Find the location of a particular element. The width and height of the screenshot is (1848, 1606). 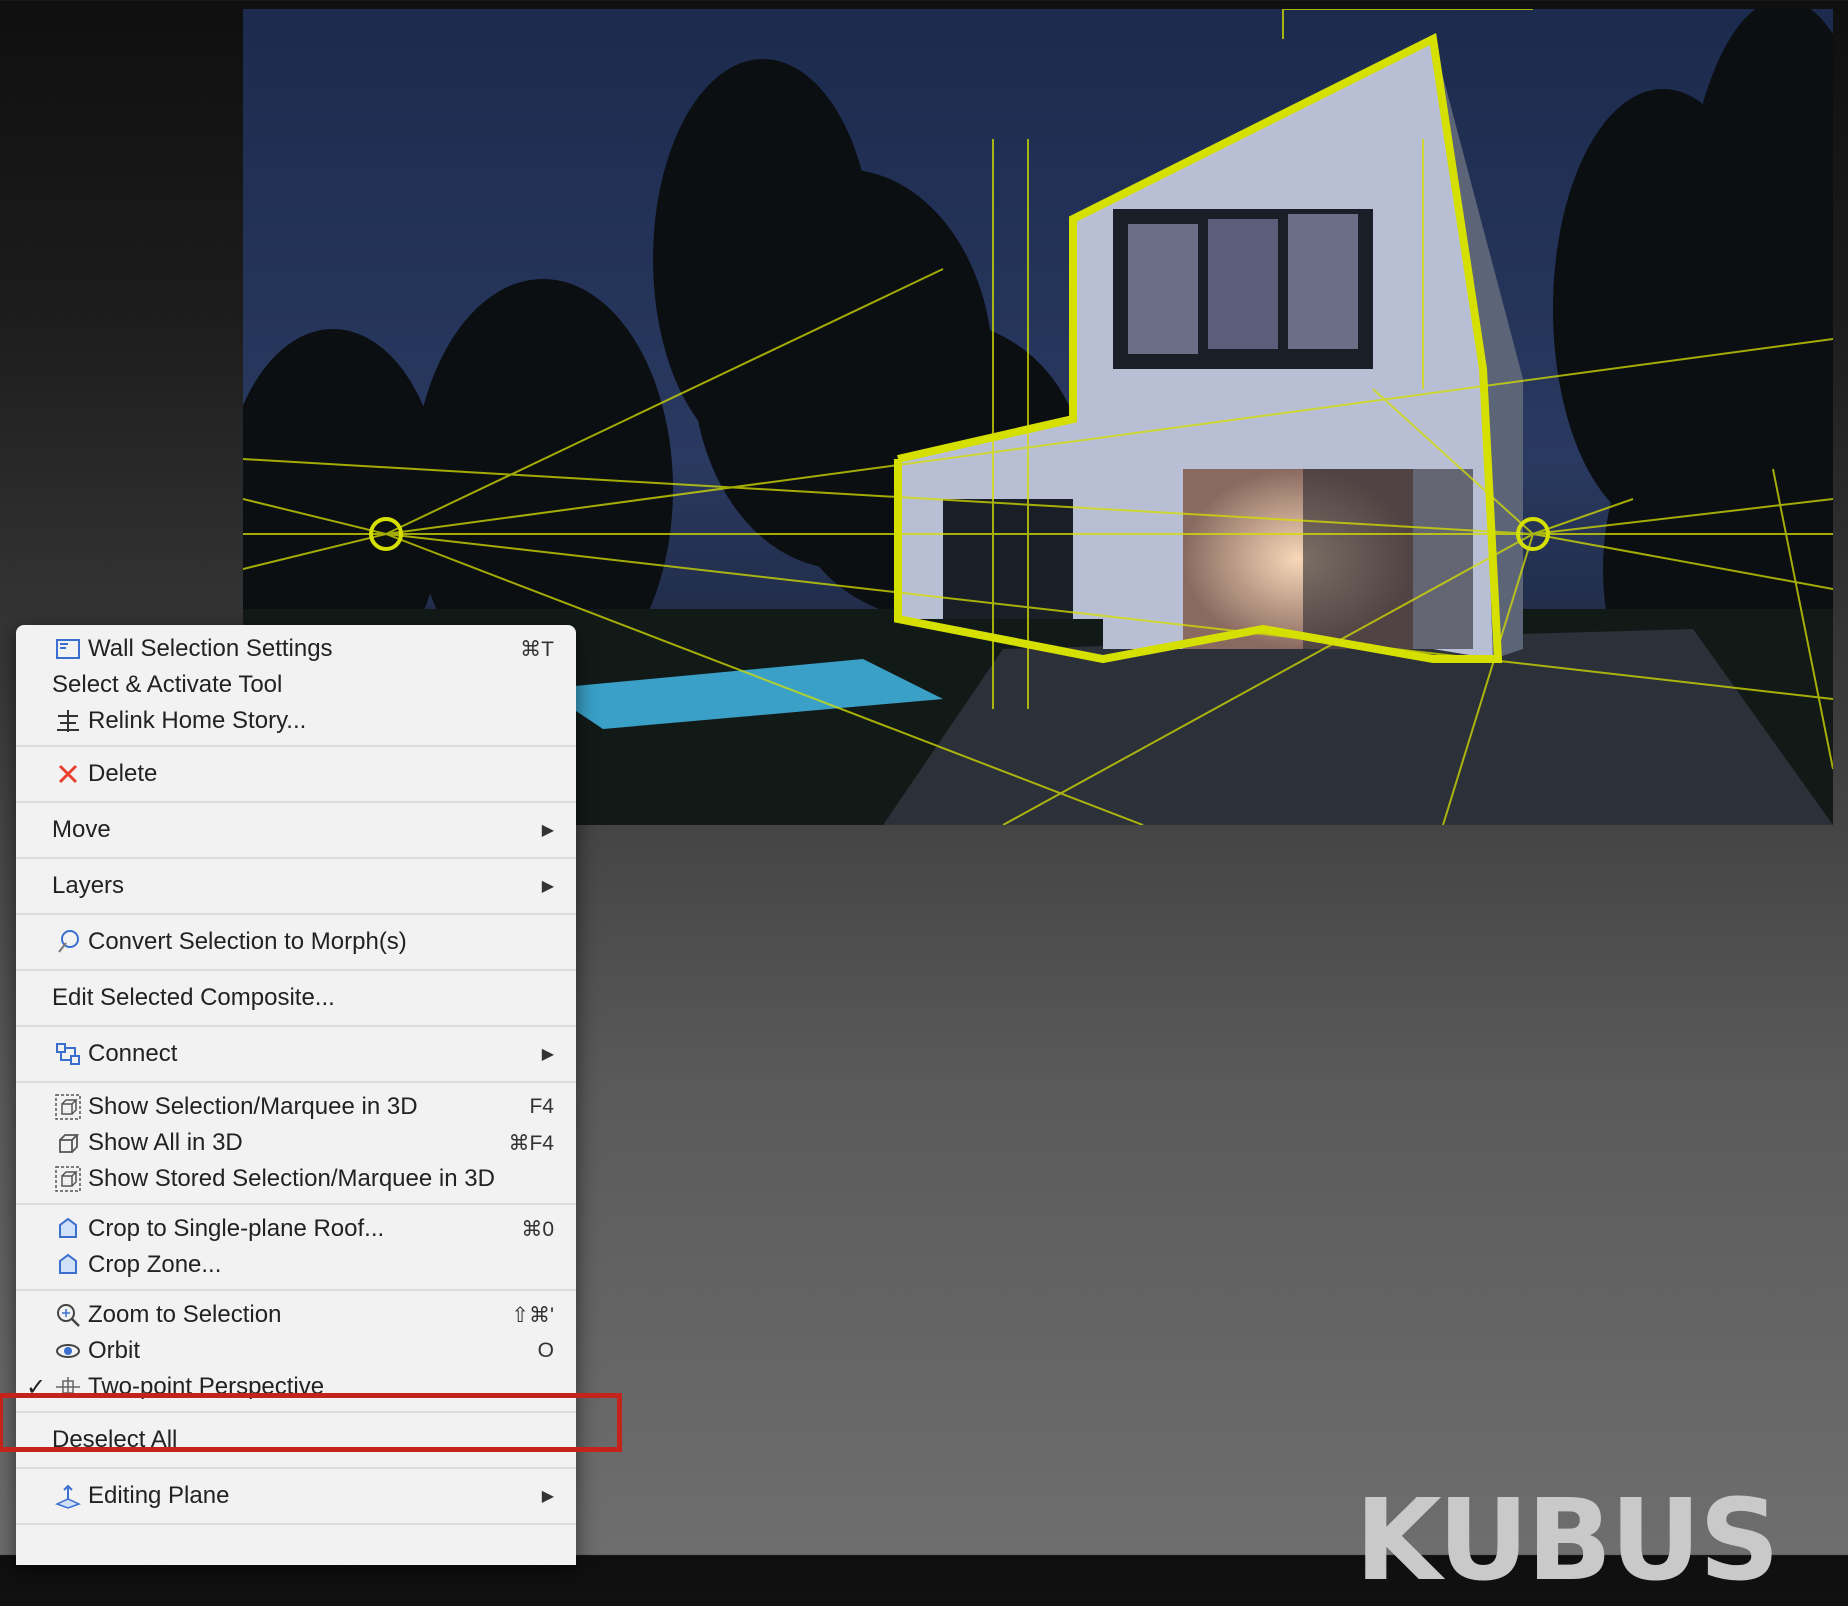

menu-item-show-all-in-3d: Show All in 3D ⌘F4 is located at coordinates (296, 1143).